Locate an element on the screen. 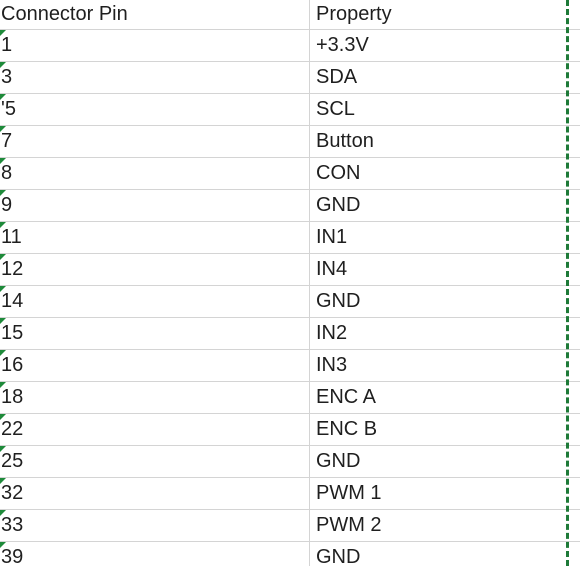  cell-text: 25 is located at coordinates (12, 461).